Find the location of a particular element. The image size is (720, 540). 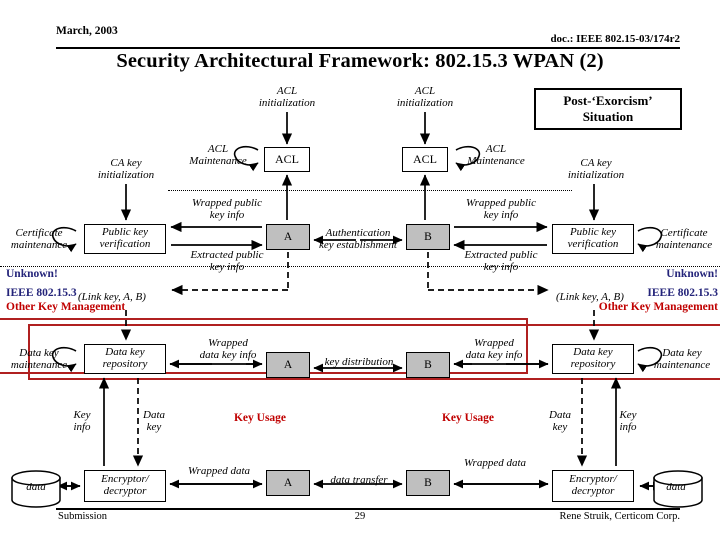

right-extracted-public-key-info-label: Extracted public key info is located at coordinates (501, 261).